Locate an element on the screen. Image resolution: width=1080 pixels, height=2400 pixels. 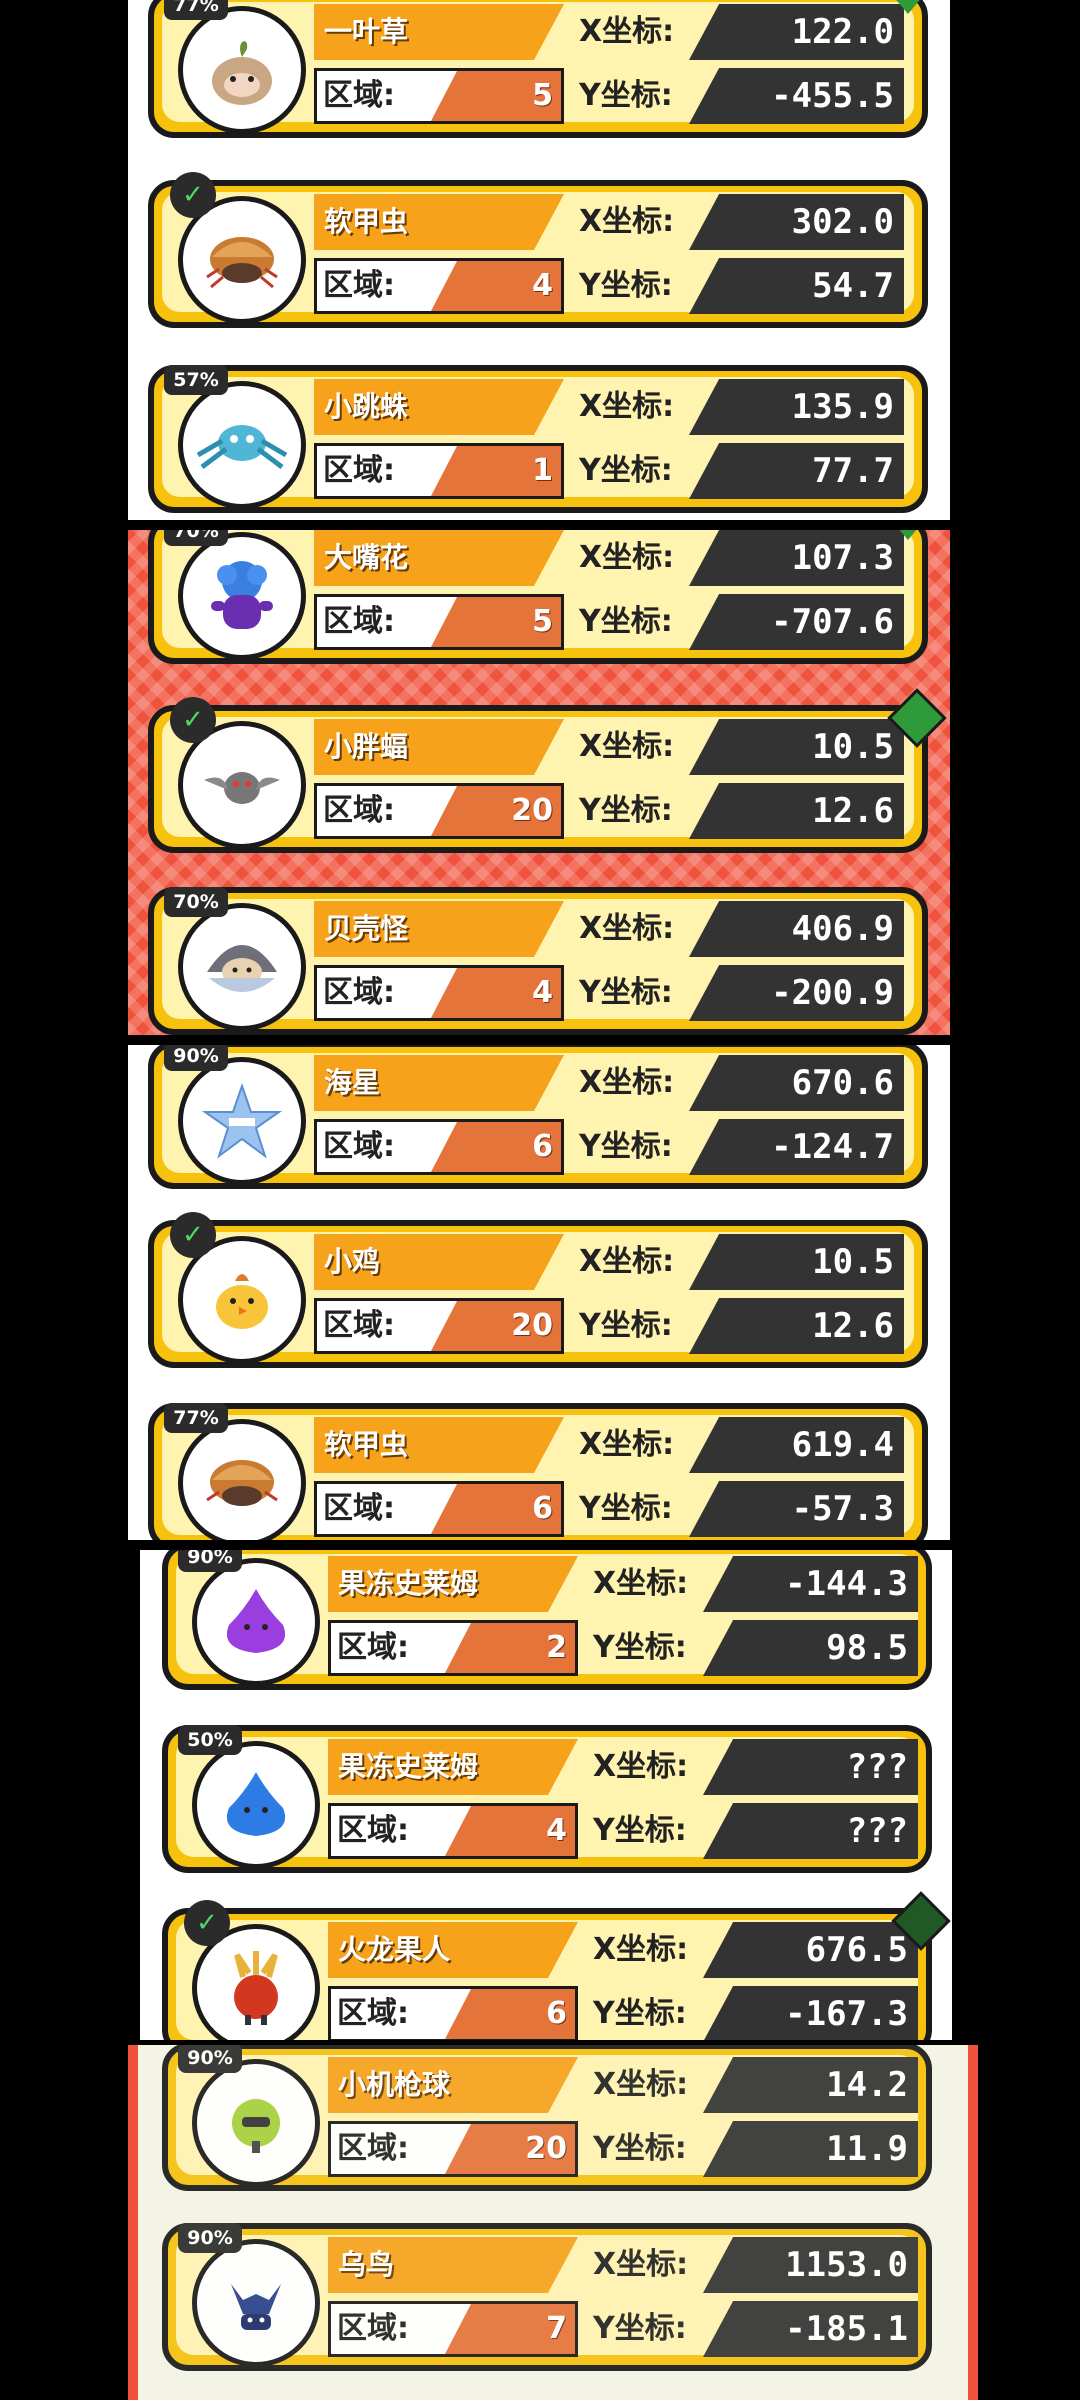
dragonfruit-person-icon is located at coordinates (256, 1988).